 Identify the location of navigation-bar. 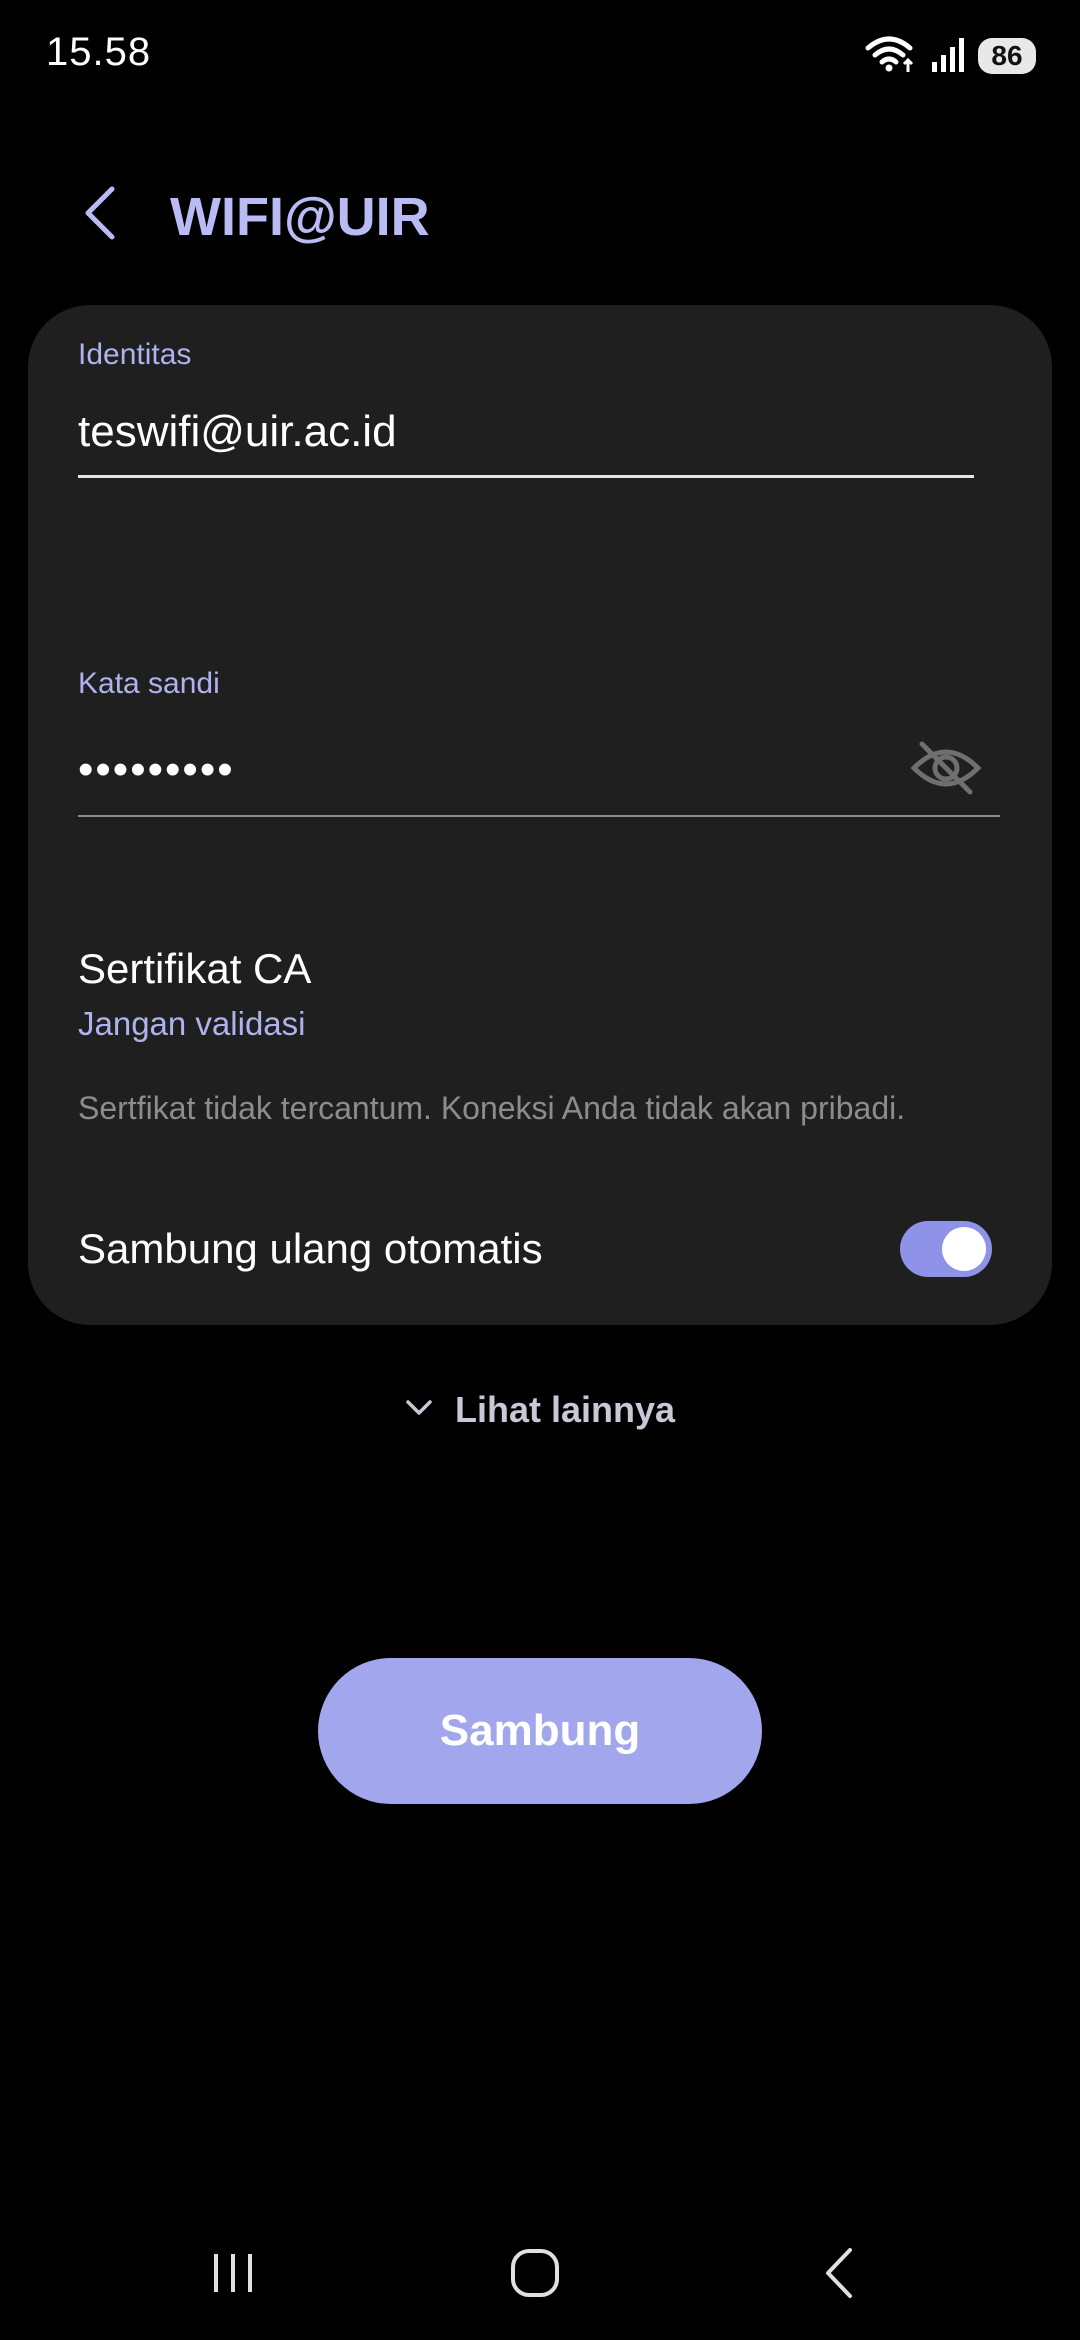
(540, 2275).